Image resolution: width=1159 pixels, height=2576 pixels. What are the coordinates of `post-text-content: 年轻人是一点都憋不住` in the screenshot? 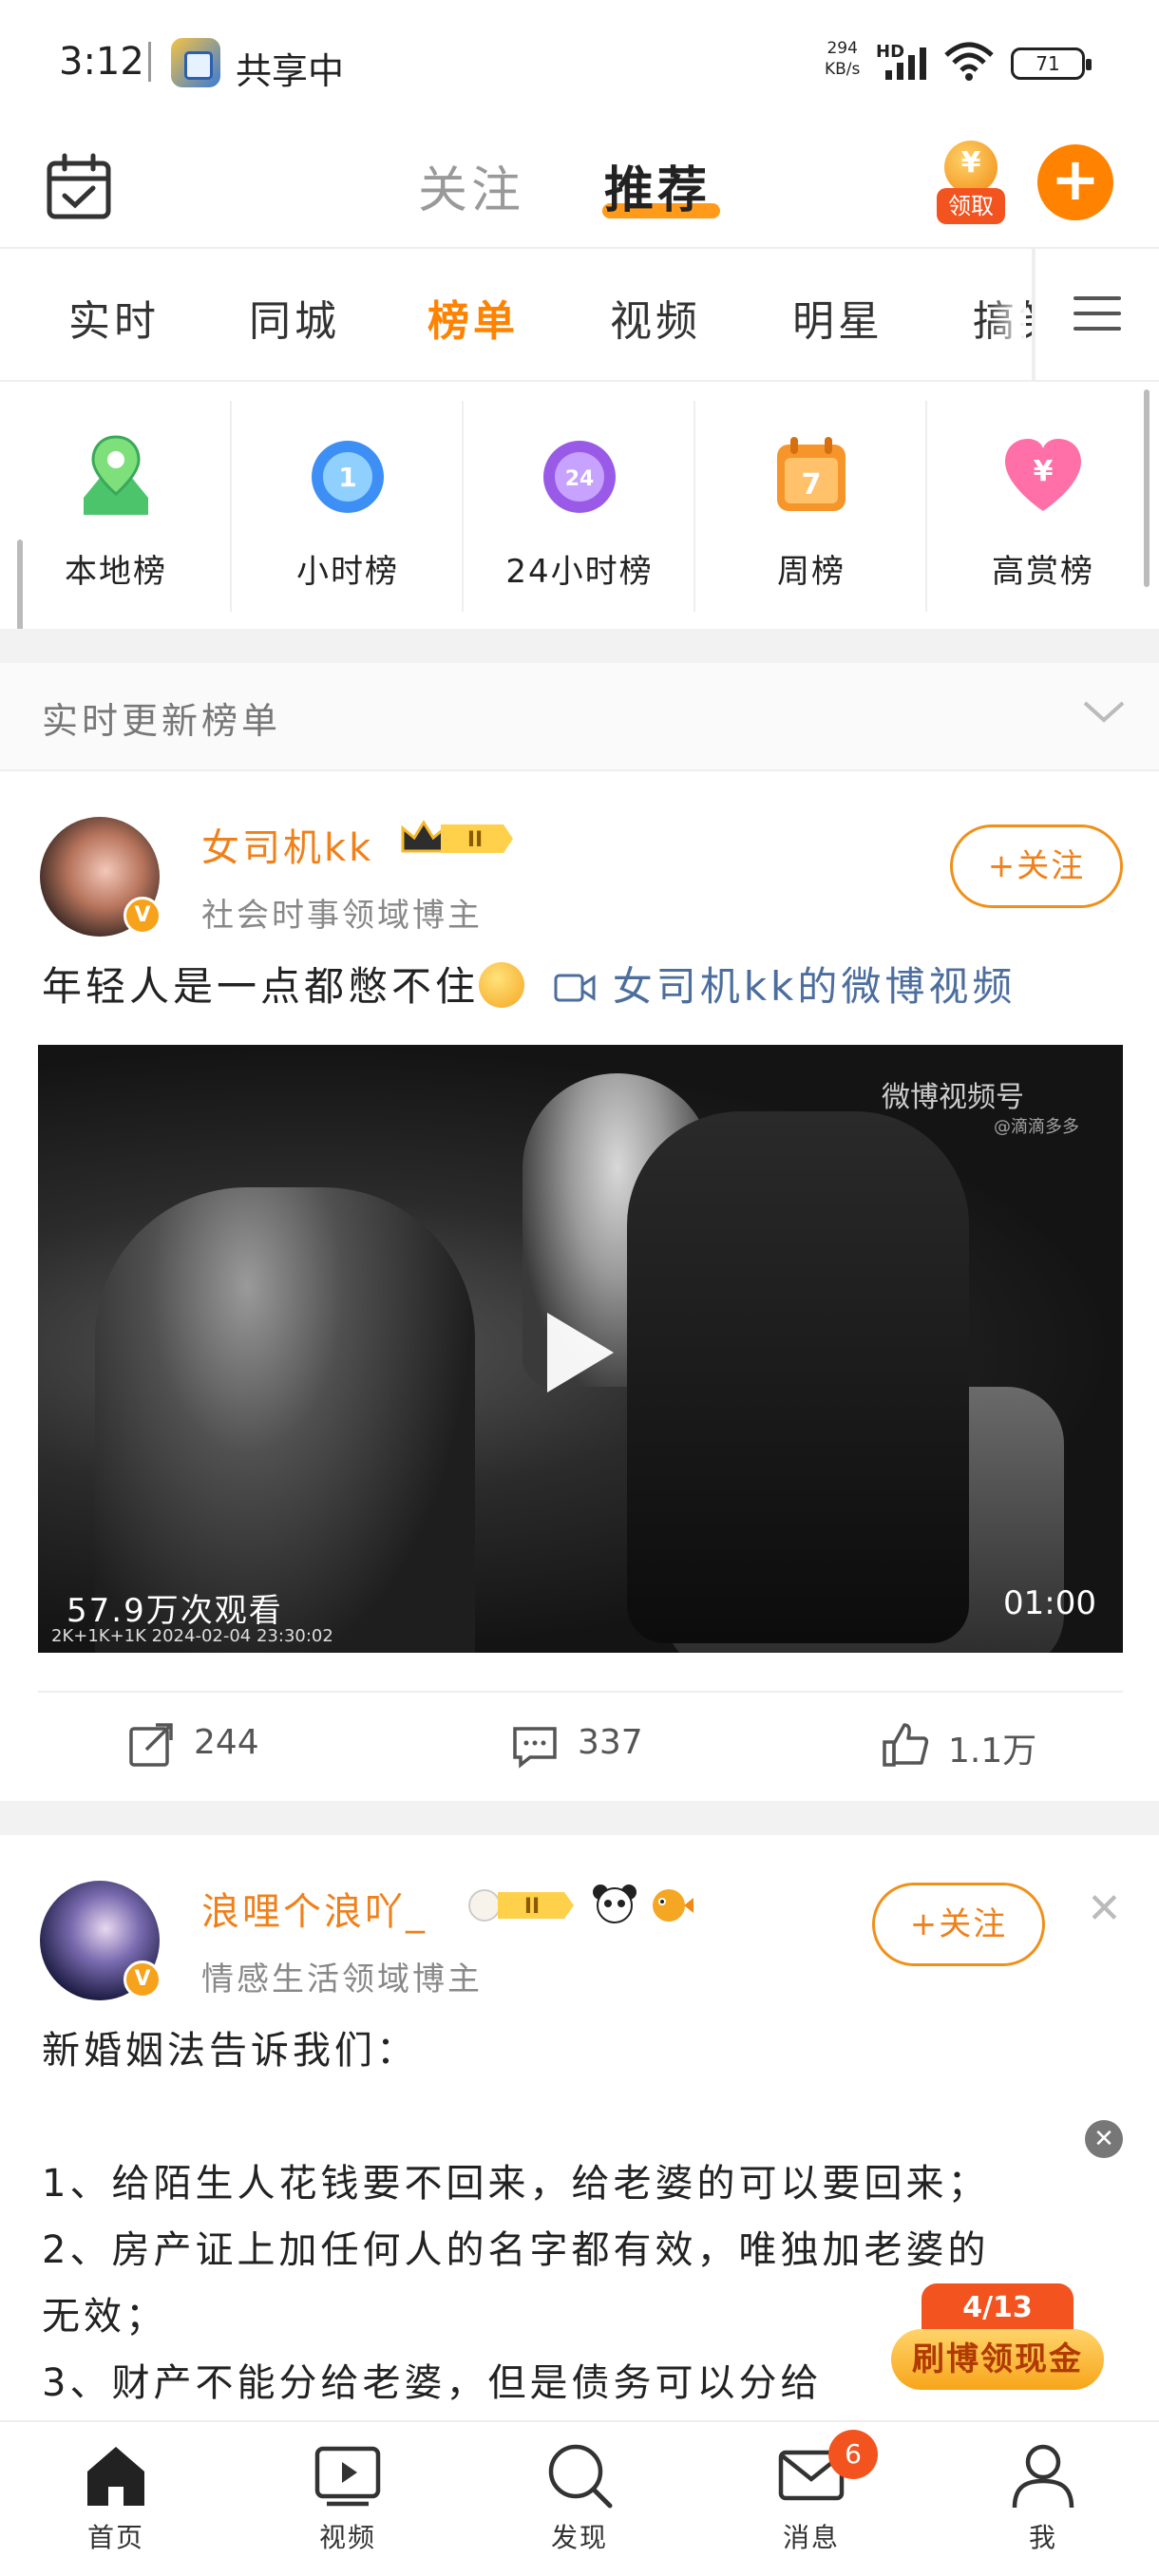 It's located at (261, 986).